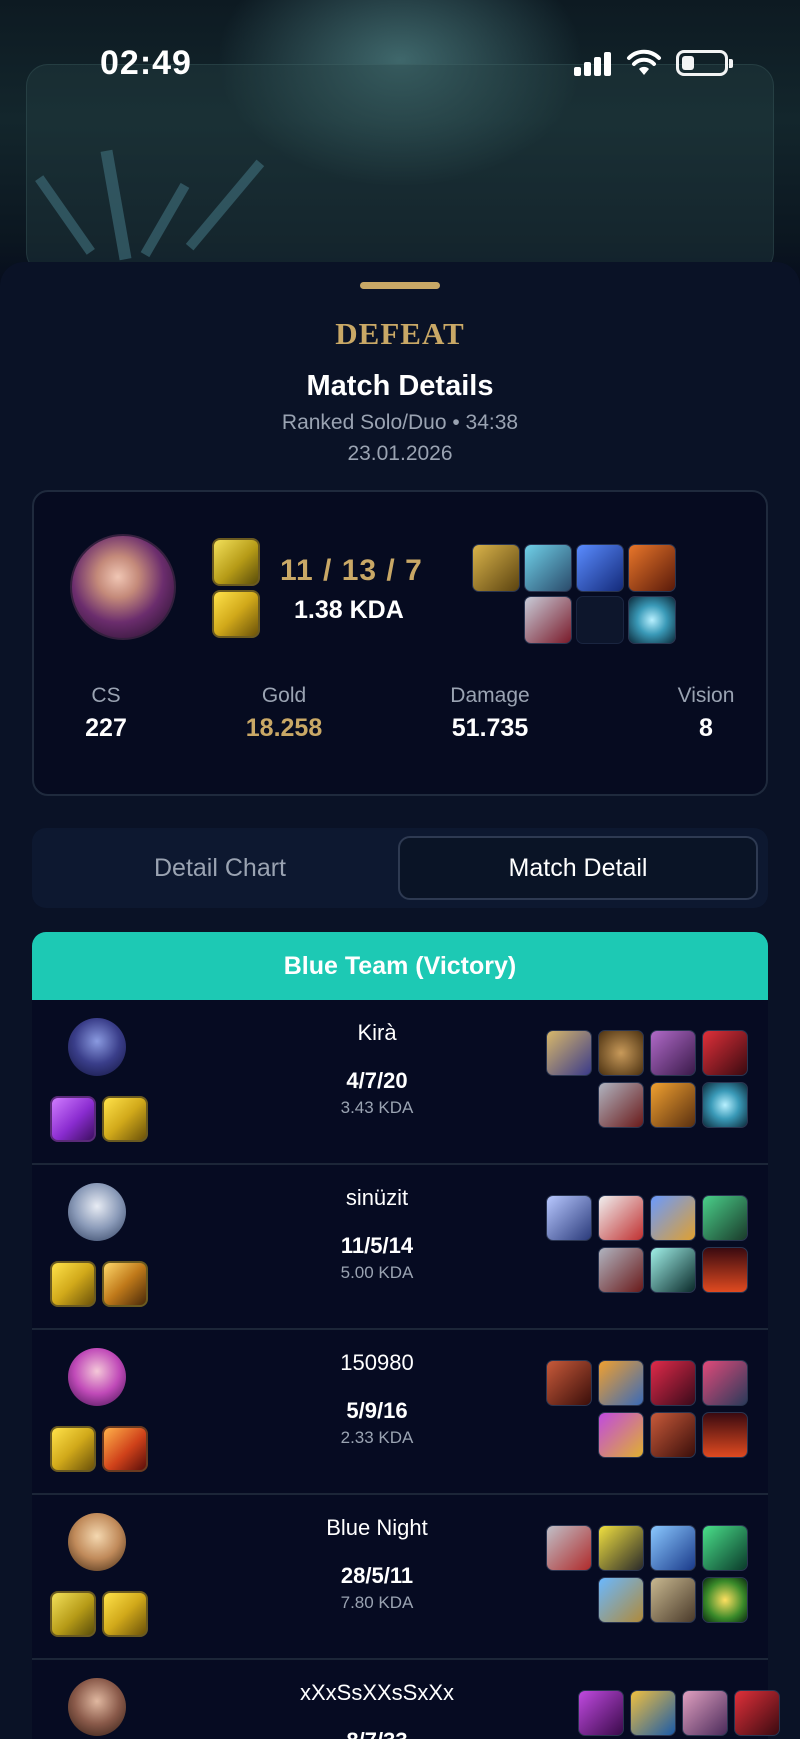 The width and height of the screenshot is (800, 1739). Describe the element at coordinates (284, 713) in the screenshot. I see `stat-gold: Gold 18.258` at that location.